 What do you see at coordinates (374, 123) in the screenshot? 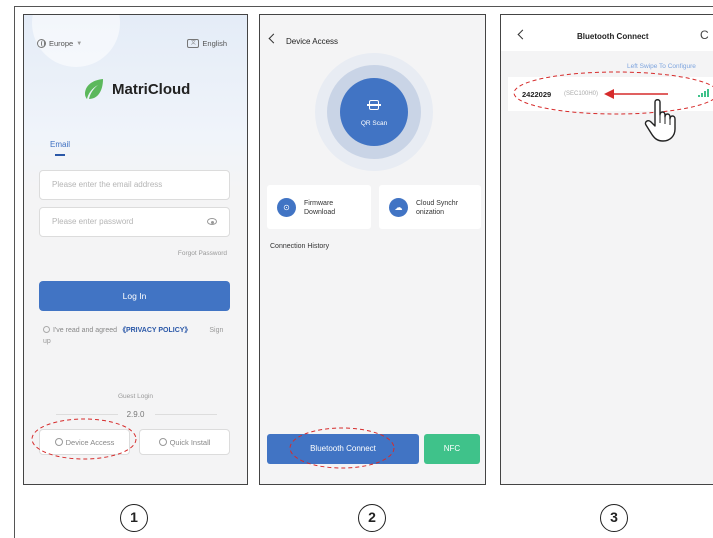
I see `qr-scan-label: QR Scan` at bounding box center [374, 123].